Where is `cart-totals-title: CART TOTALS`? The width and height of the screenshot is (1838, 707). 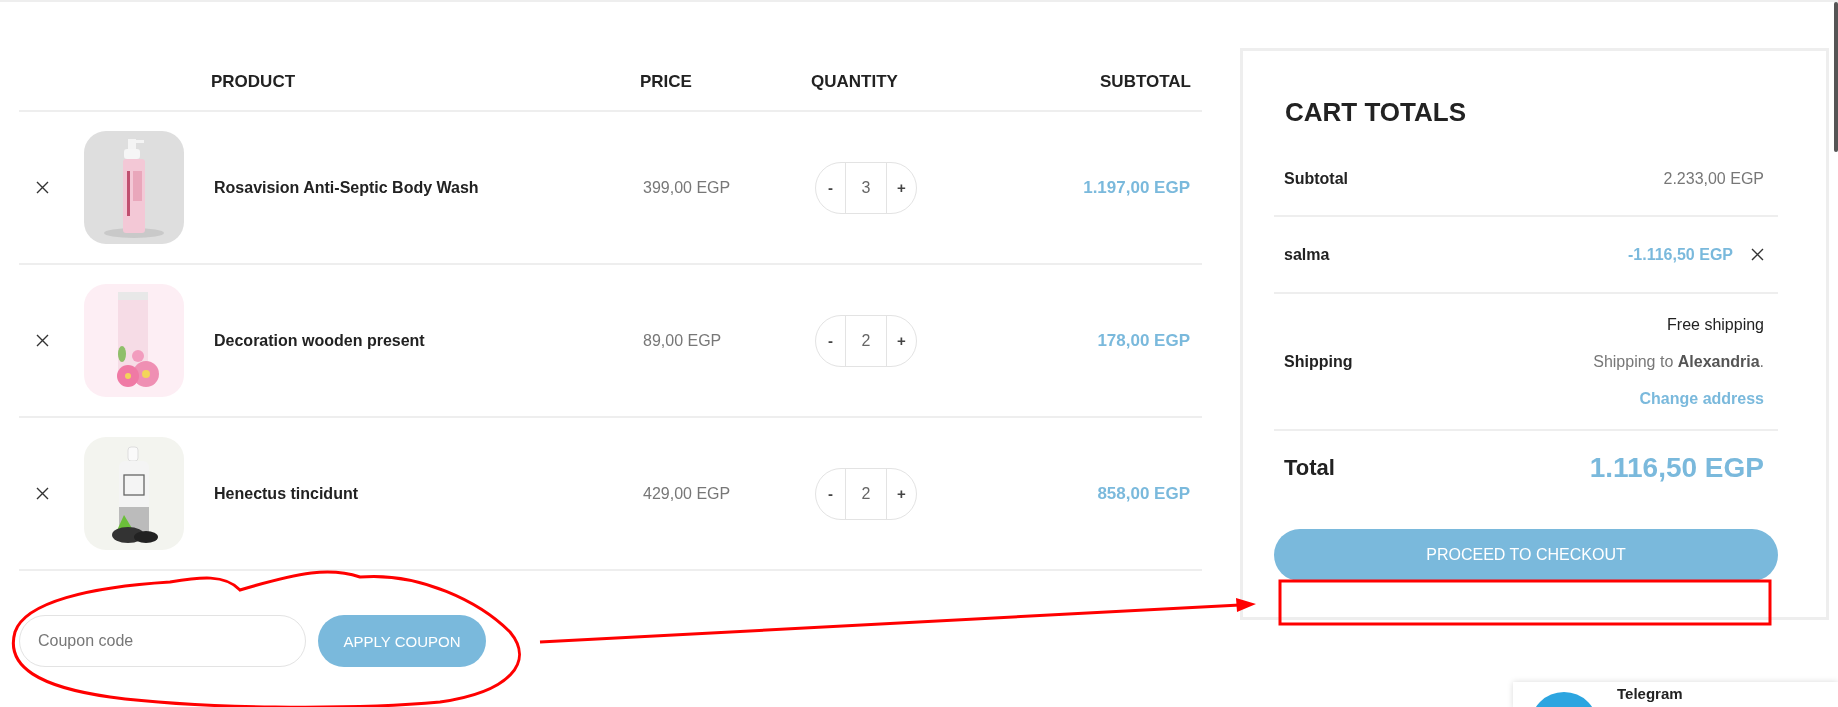
cart-totals-title: CART TOTALS is located at coordinates (1376, 112).